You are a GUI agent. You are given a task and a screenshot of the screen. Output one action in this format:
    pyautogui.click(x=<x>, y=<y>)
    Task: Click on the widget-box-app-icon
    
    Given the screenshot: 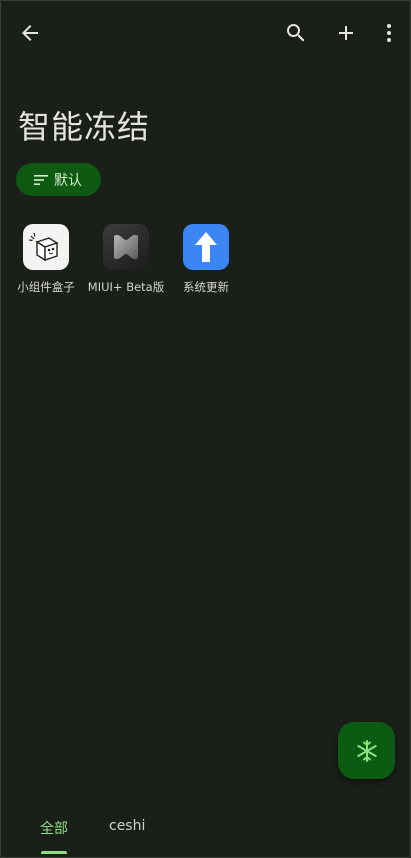 What is the action you would take?
    pyautogui.click(x=46, y=247)
    